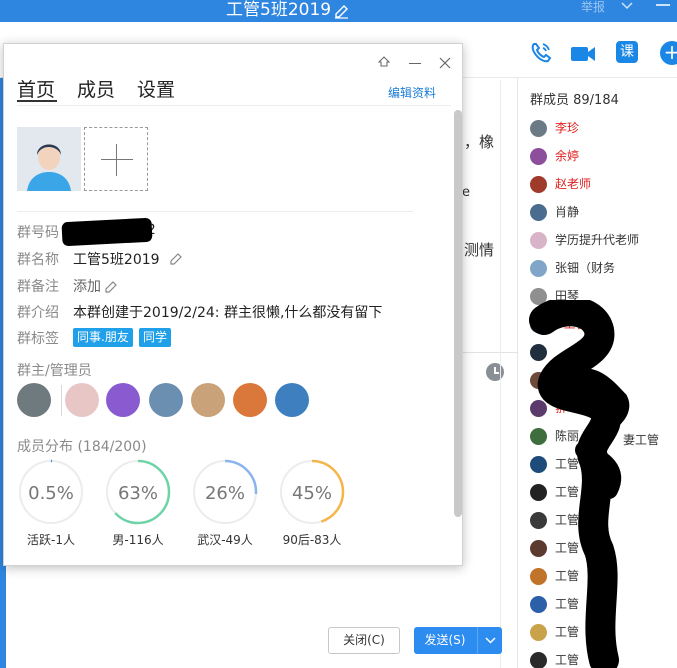  Describe the element at coordinates (597, 240) in the screenshot. I see `member-name: 学历提升代老师` at that location.